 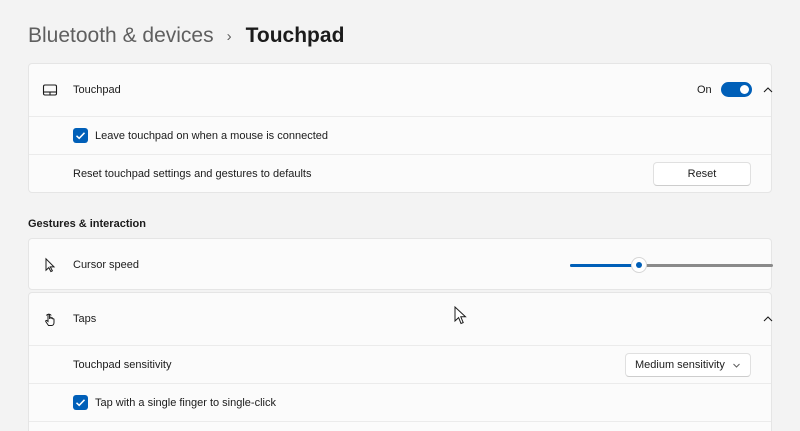 I want to click on sensitivity-row: Touchpad sensitivity Medium sensitivity, so click(x=400, y=364).